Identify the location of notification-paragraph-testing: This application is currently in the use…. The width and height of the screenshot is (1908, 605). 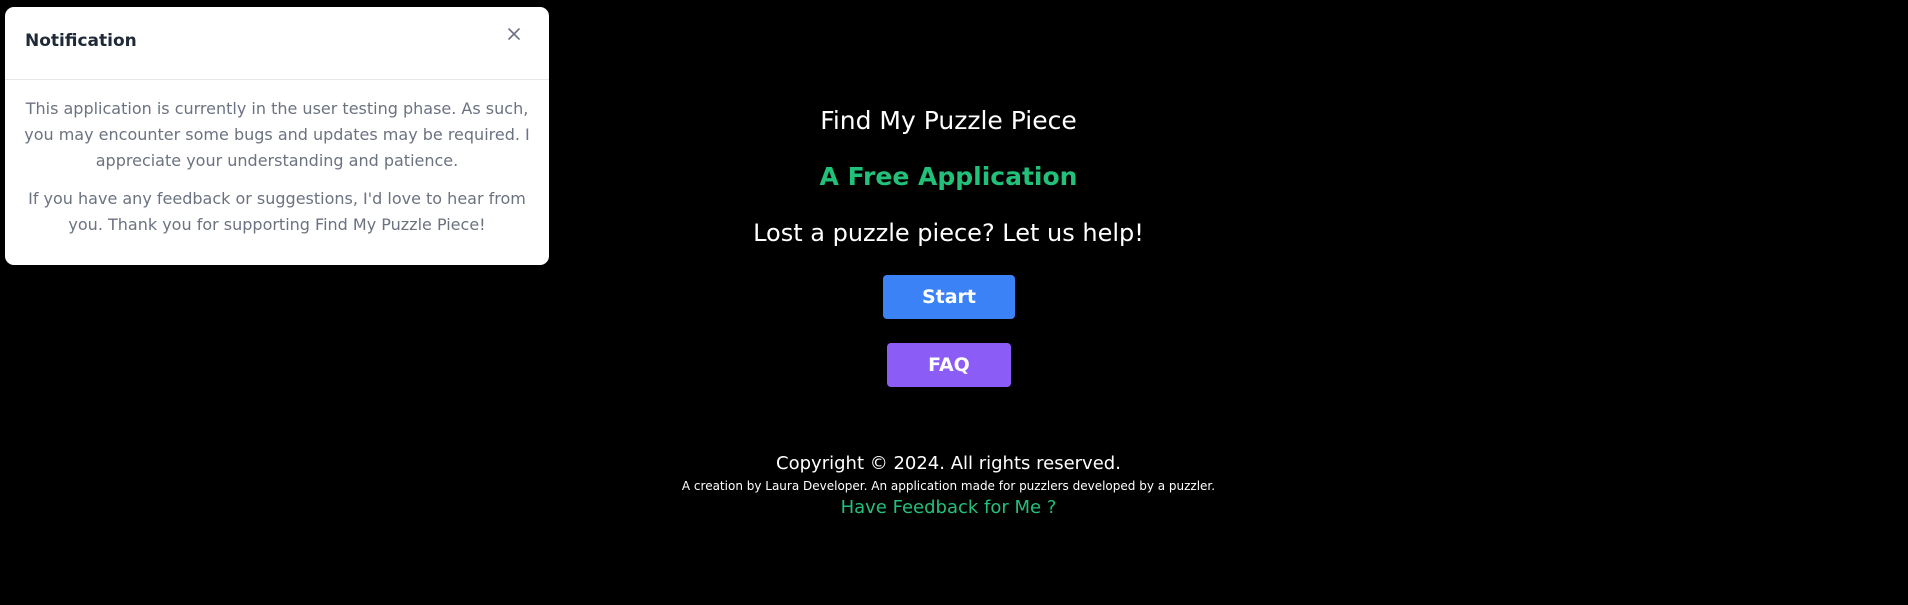
(277, 134).